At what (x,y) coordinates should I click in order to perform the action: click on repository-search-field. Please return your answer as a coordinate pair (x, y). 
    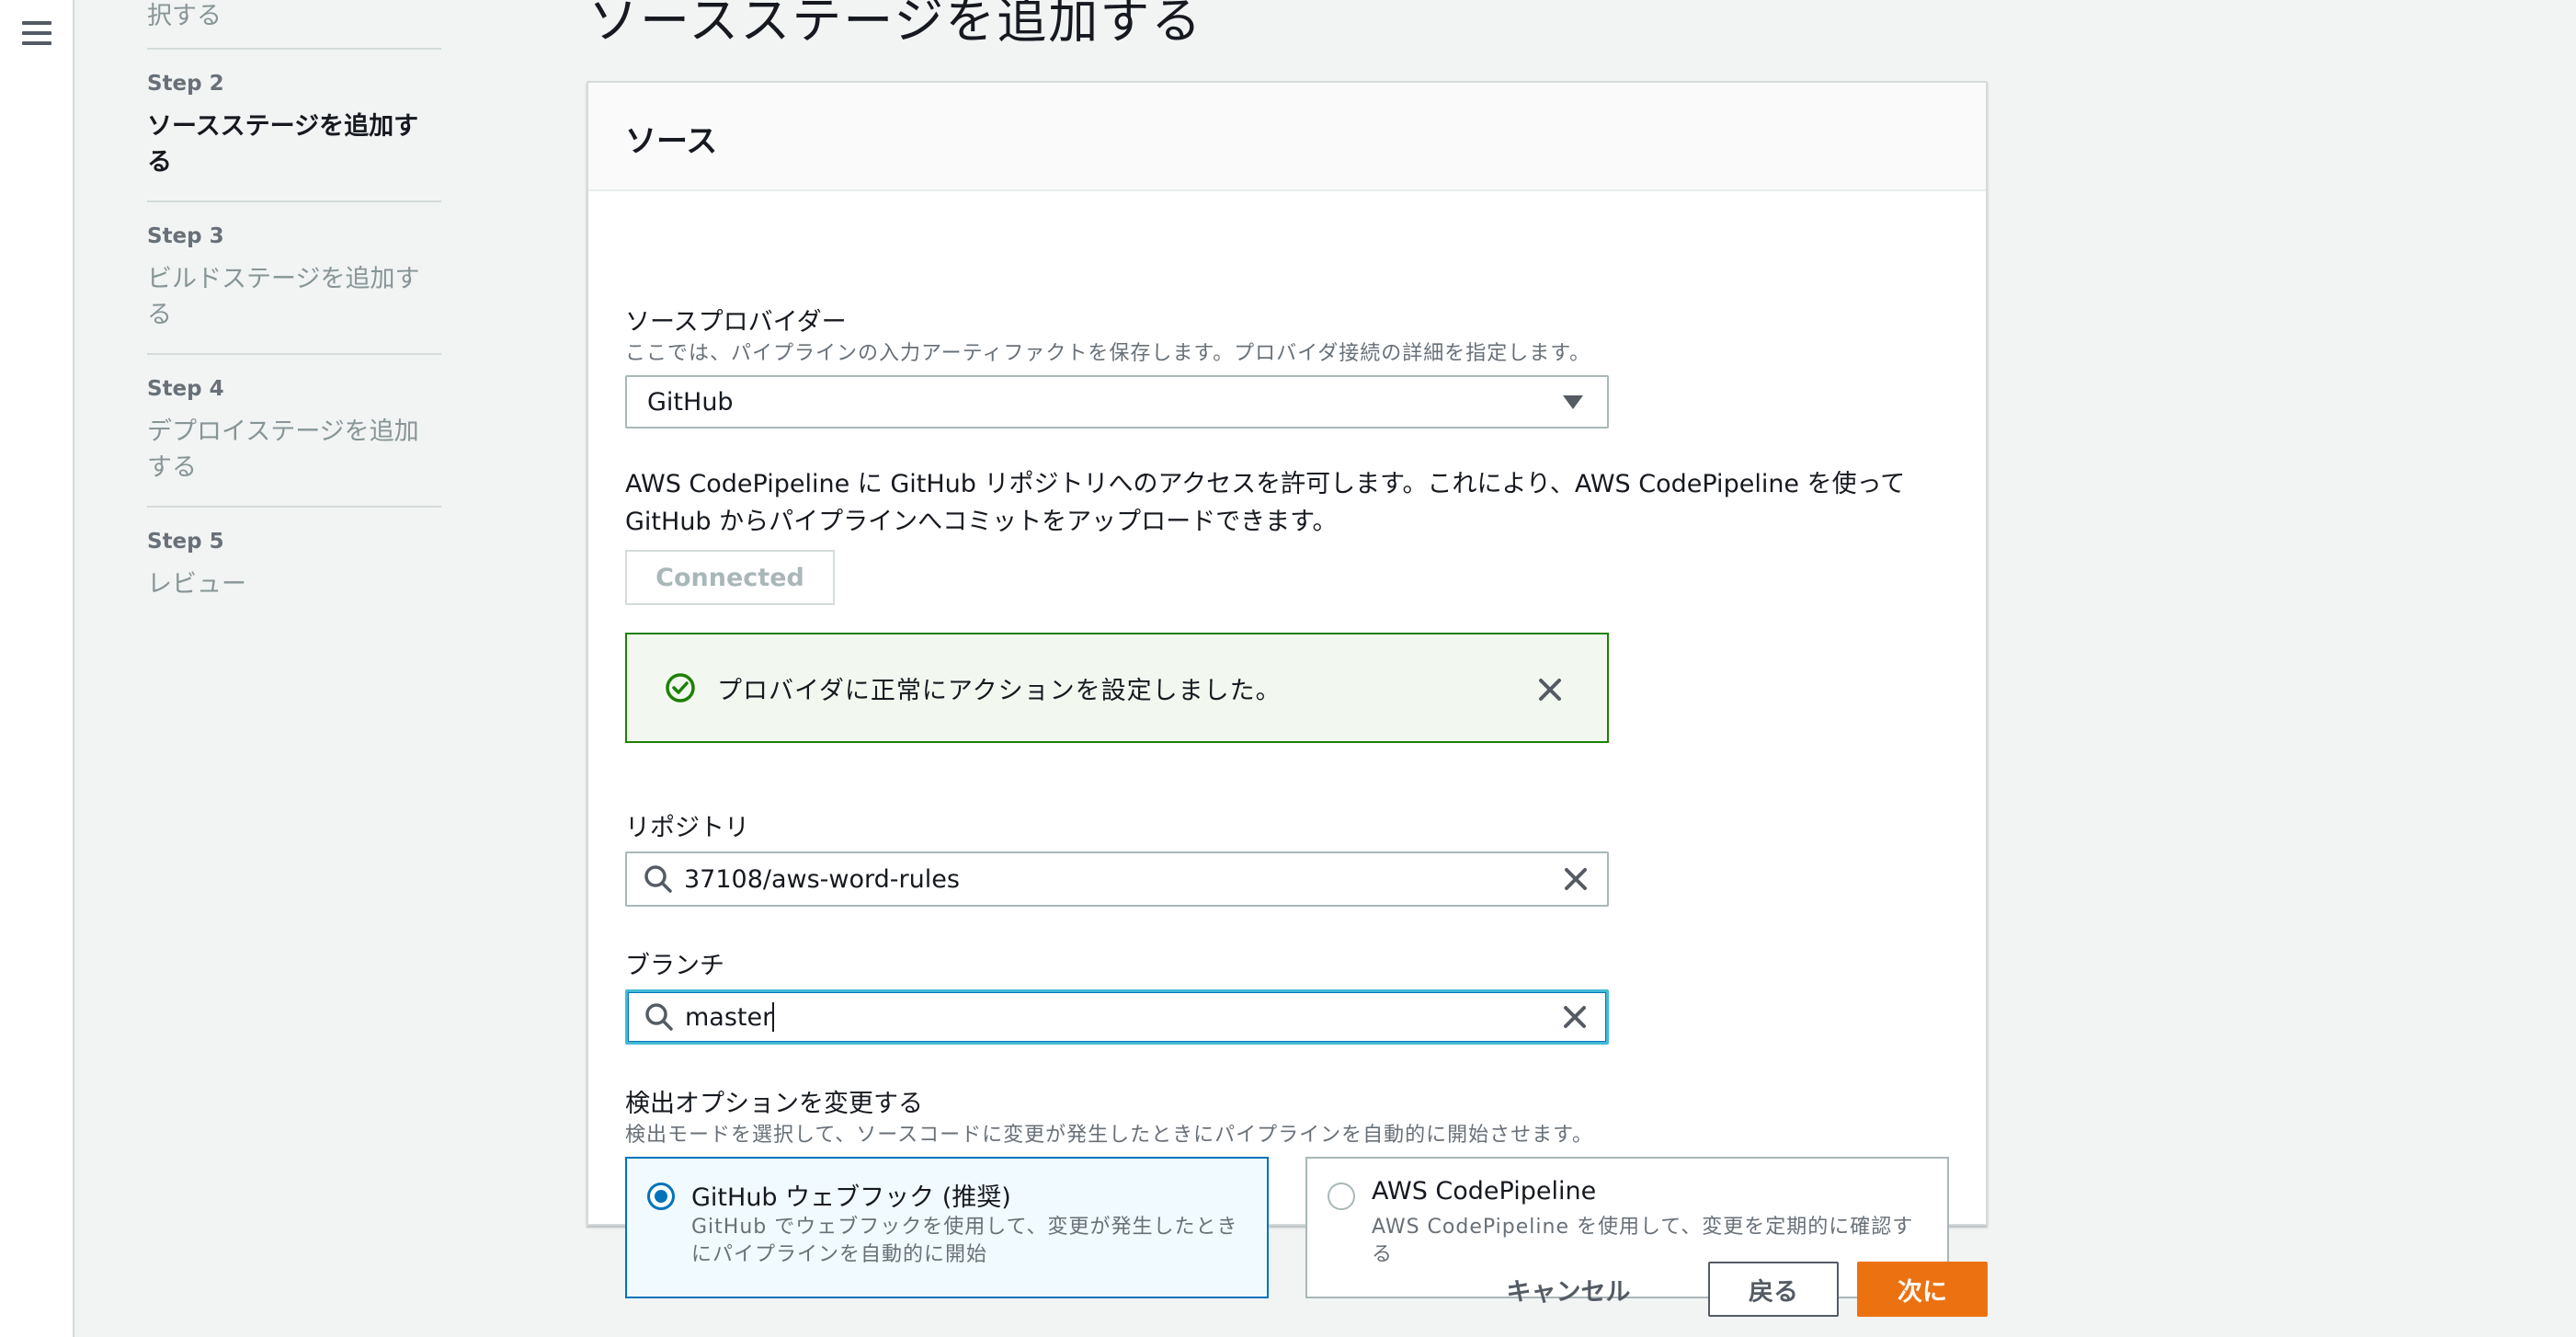
    Looking at the image, I should click on (1117, 879).